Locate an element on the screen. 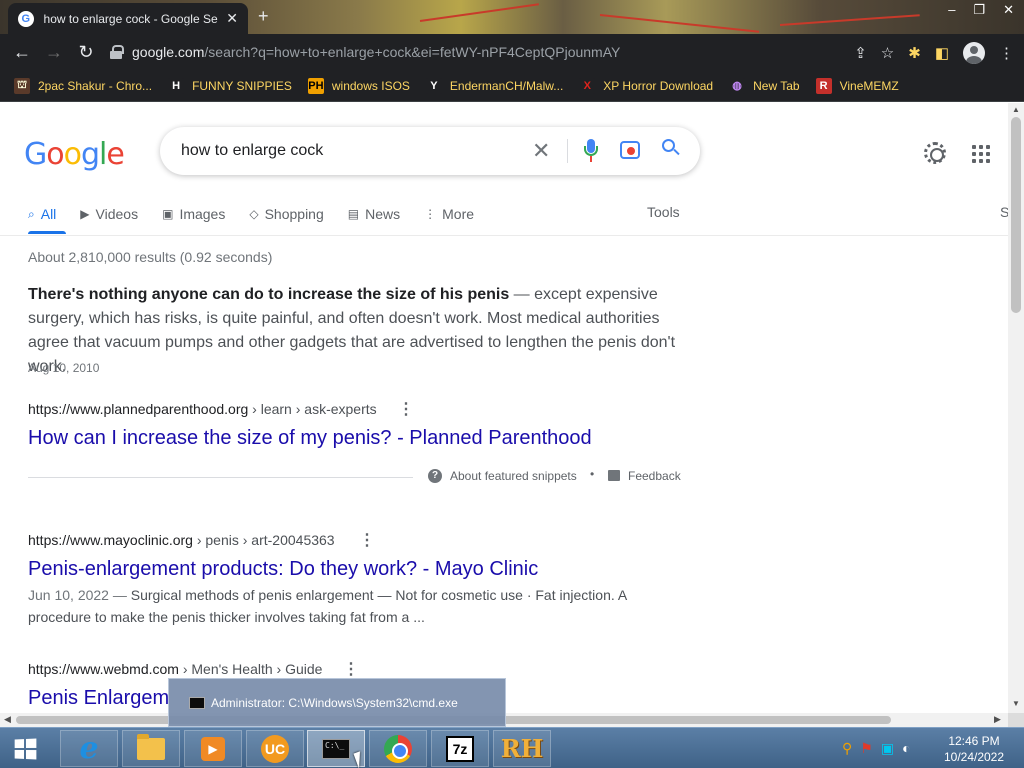 This screenshot has height=768, width=1024. uc-browser-icon: UC is located at coordinates (275, 748).